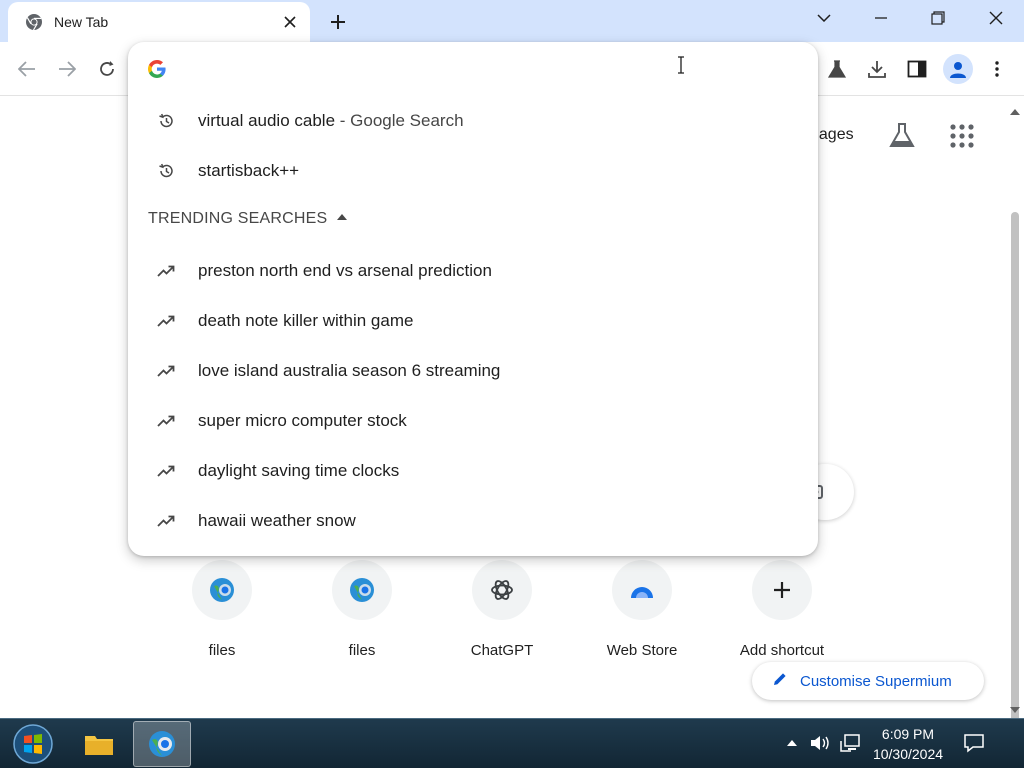 The width and height of the screenshot is (1024, 768). Describe the element at coordinates (34, 22) in the screenshot. I see `chrome-icon` at that location.